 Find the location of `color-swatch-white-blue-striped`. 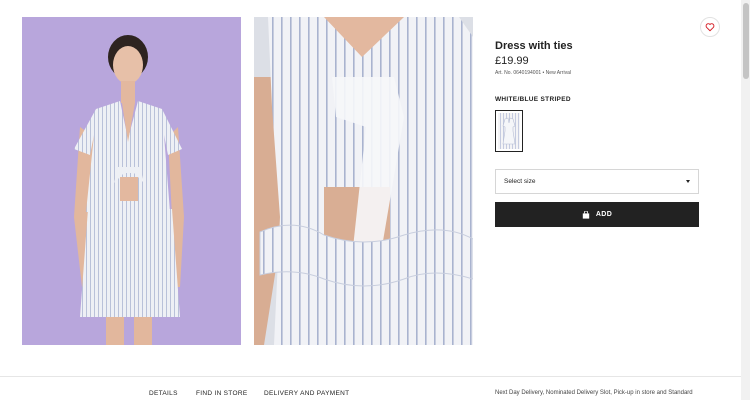

color-swatch-white-blue-striped is located at coordinates (509, 131).